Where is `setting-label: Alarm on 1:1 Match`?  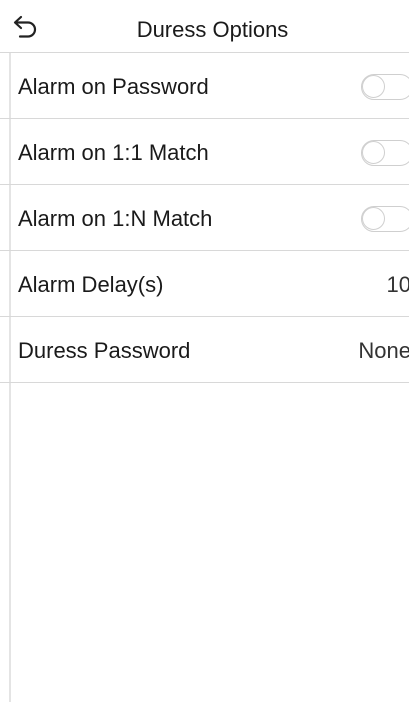
setting-label: Alarm on 1:1 Match is located at coordinates (113, 152).